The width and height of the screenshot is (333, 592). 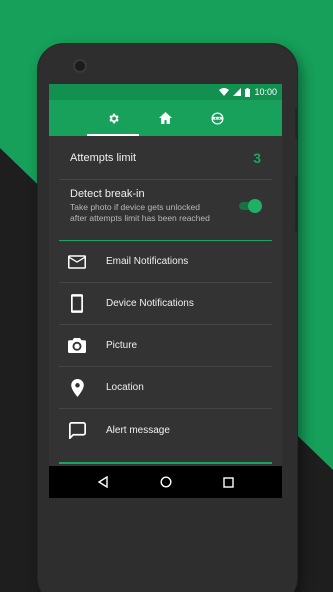 I want to click on menu-item-label: Location, so click(x=125, y=387).